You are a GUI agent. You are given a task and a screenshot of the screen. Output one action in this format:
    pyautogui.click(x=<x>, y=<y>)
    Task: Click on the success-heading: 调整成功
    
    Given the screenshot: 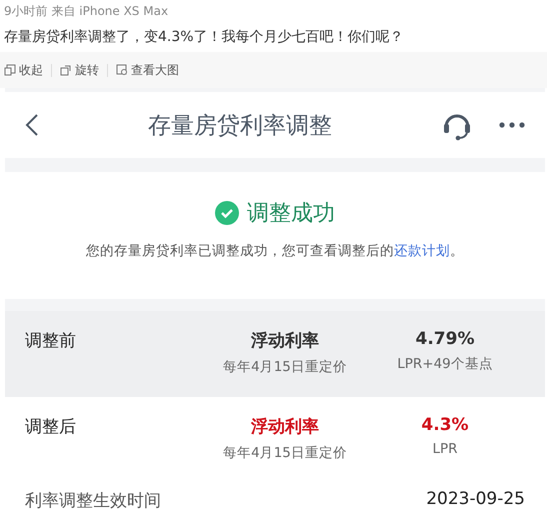 What is the action you would take?
    pyautogui.click(x=291, y=214)
    